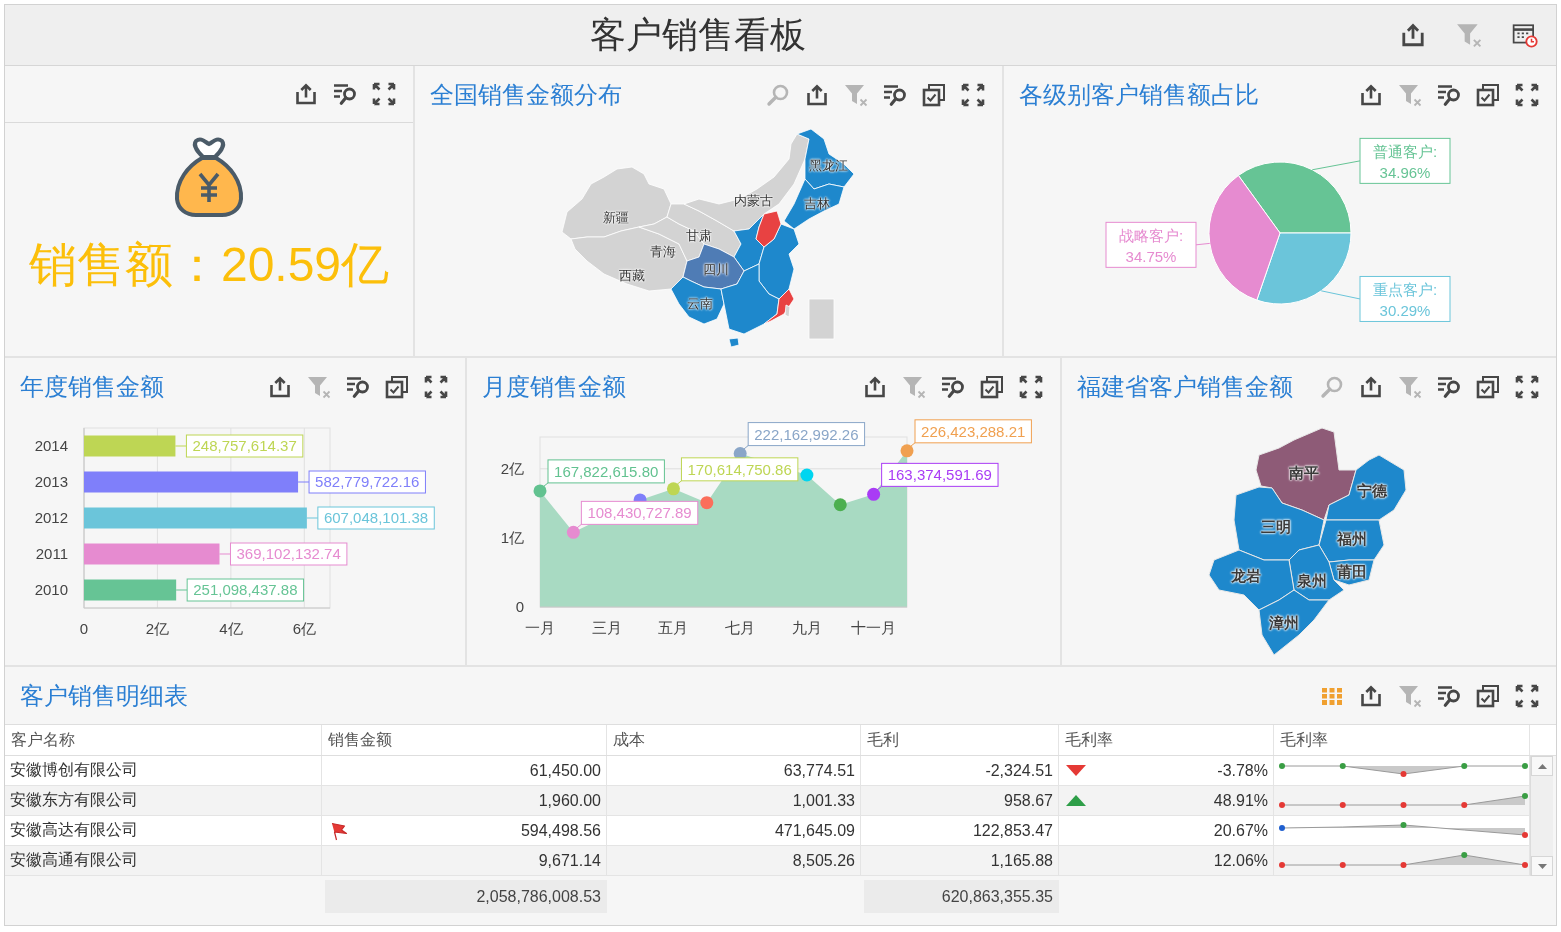  I want to click on map-label: 甘肃, so click(698, 235).